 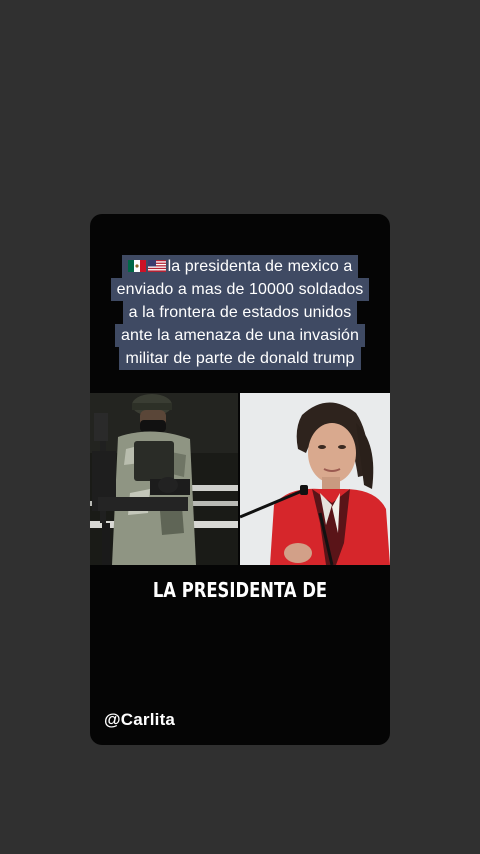 What do you see at coordinates (240, 590) in the screenshot?
I see `video-subtitle: LA PRESIDENTA DE` at bounding box center [240, 590].